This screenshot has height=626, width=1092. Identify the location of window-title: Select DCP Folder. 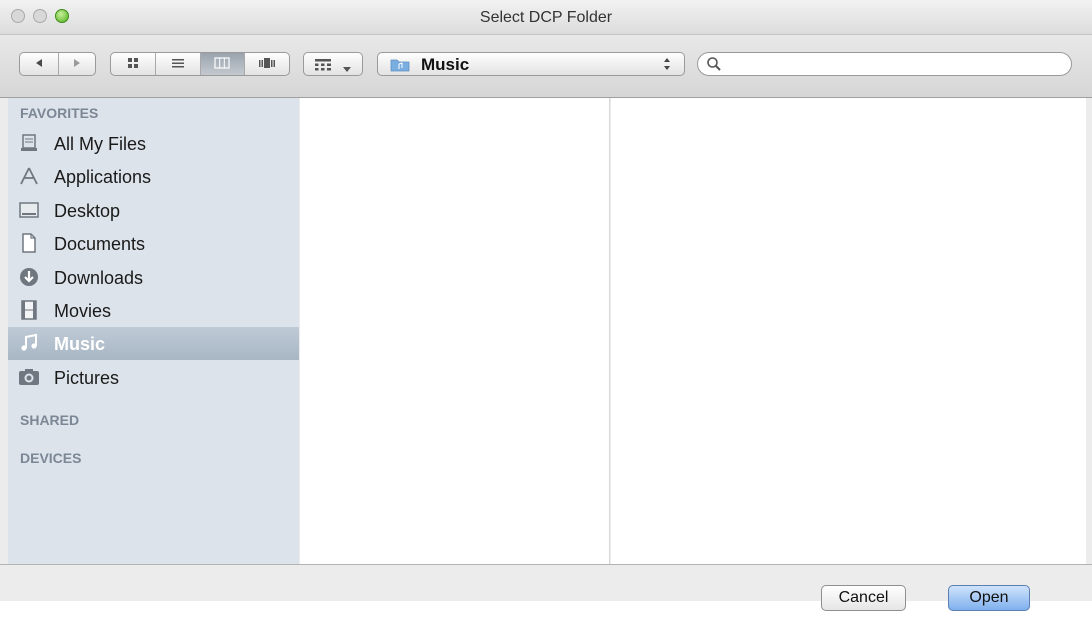
(546, 17).